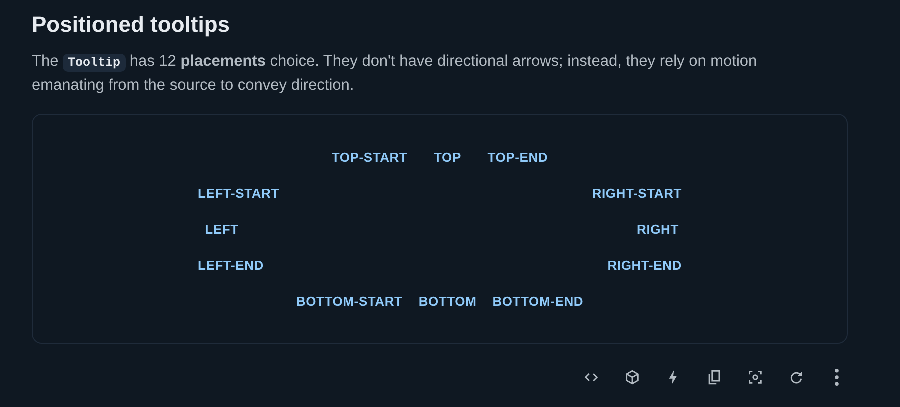 The image size is (900, 407). Describe the element at coordinates (645, 265) in the screenshot. I see `placement-button: RIGHT-END` at that location.